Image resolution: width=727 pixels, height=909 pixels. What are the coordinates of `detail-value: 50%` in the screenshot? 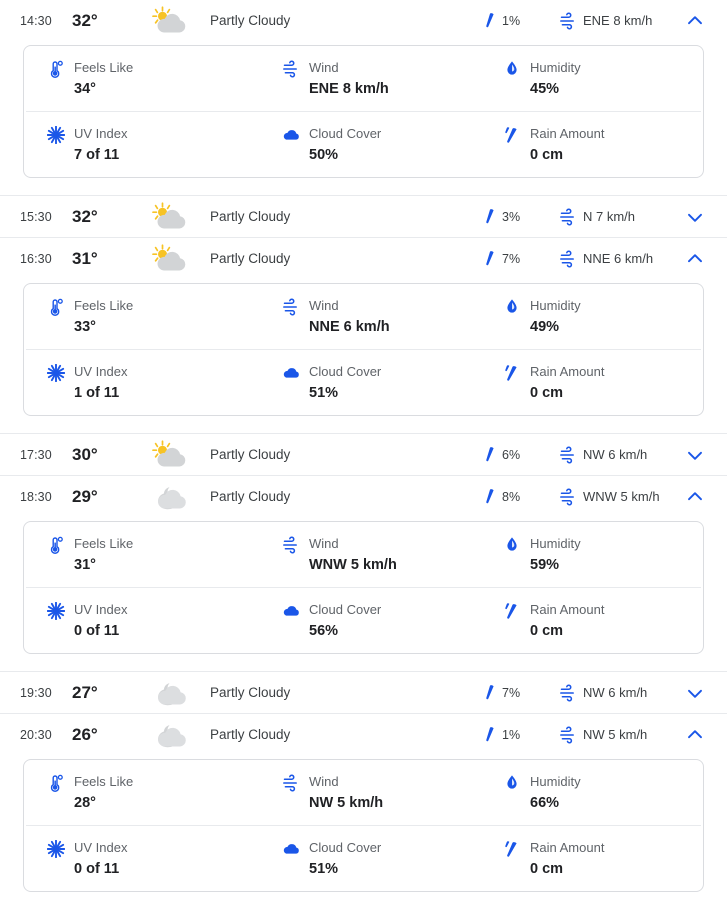 It's located at (324, 155).